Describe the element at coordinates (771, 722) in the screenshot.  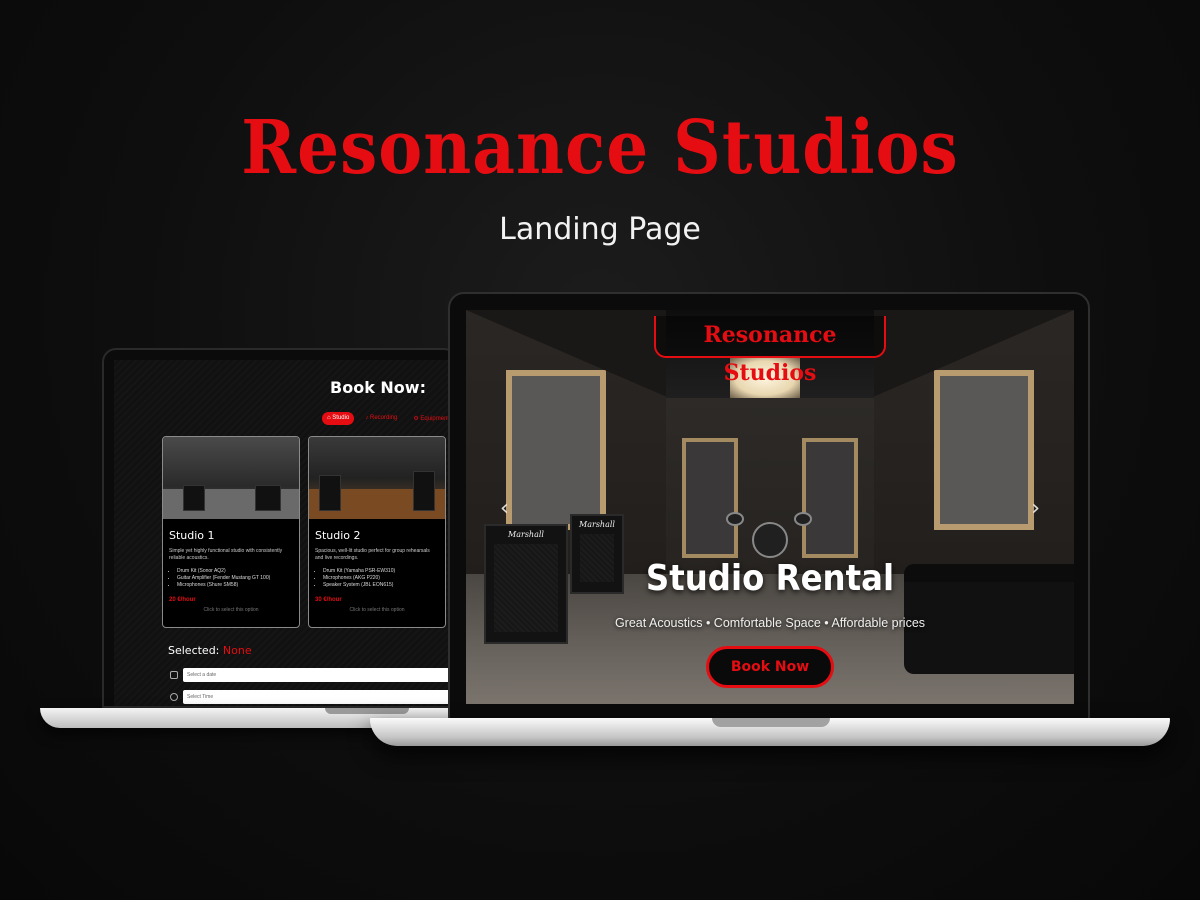
I see `front-laptop-notch` at that location.